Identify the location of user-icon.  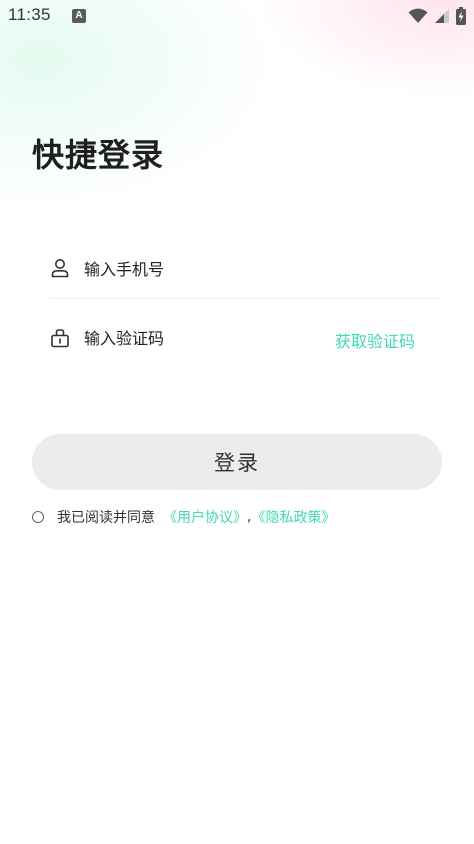
(60, 268).